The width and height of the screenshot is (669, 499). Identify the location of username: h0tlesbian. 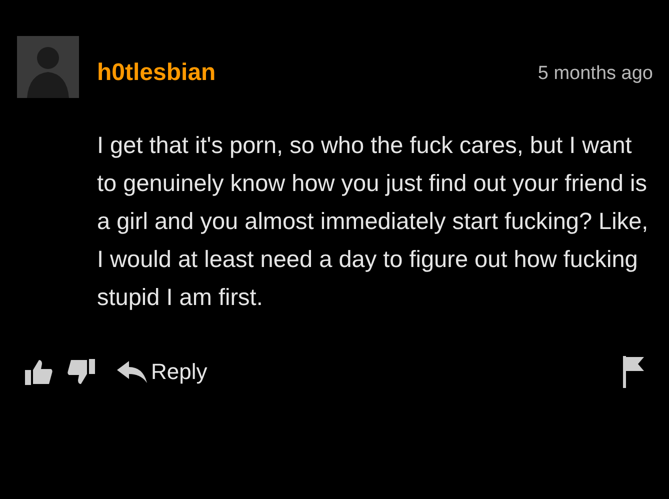
(156, 73).